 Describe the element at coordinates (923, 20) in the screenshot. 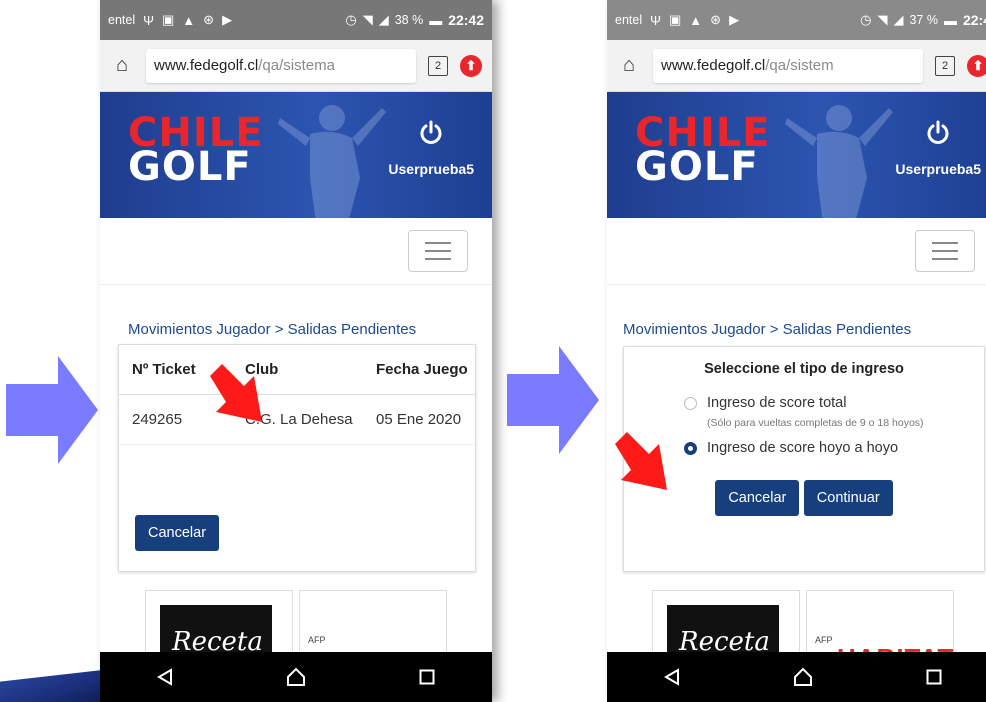

I see `battery-level: 37 %` at that location.